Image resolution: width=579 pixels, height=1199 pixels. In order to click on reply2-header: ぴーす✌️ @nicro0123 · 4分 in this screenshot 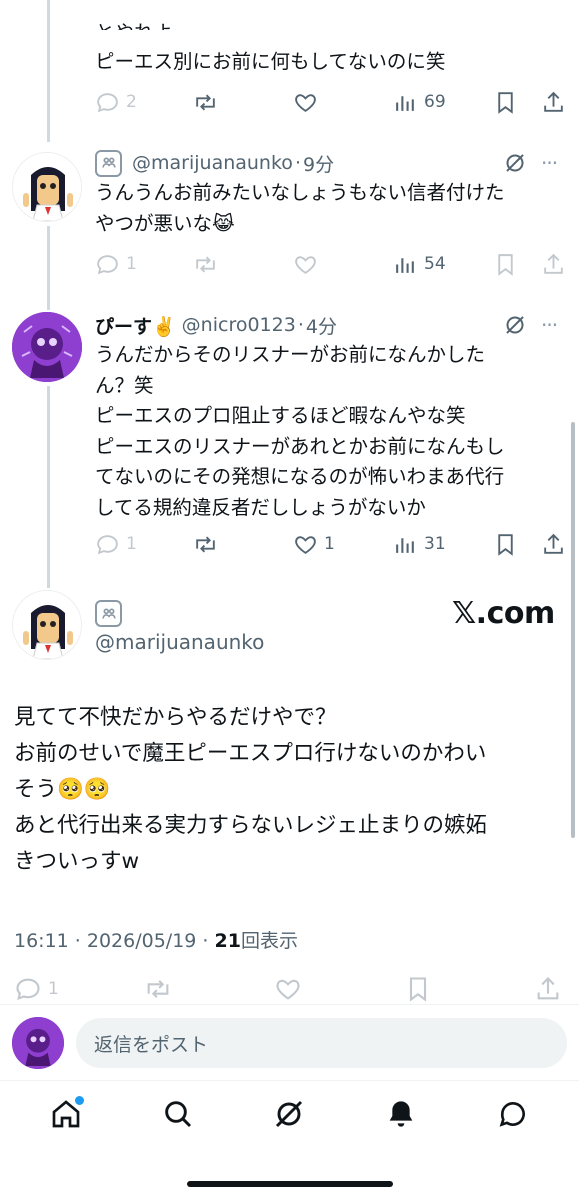, I will do `click(216, 325)`.